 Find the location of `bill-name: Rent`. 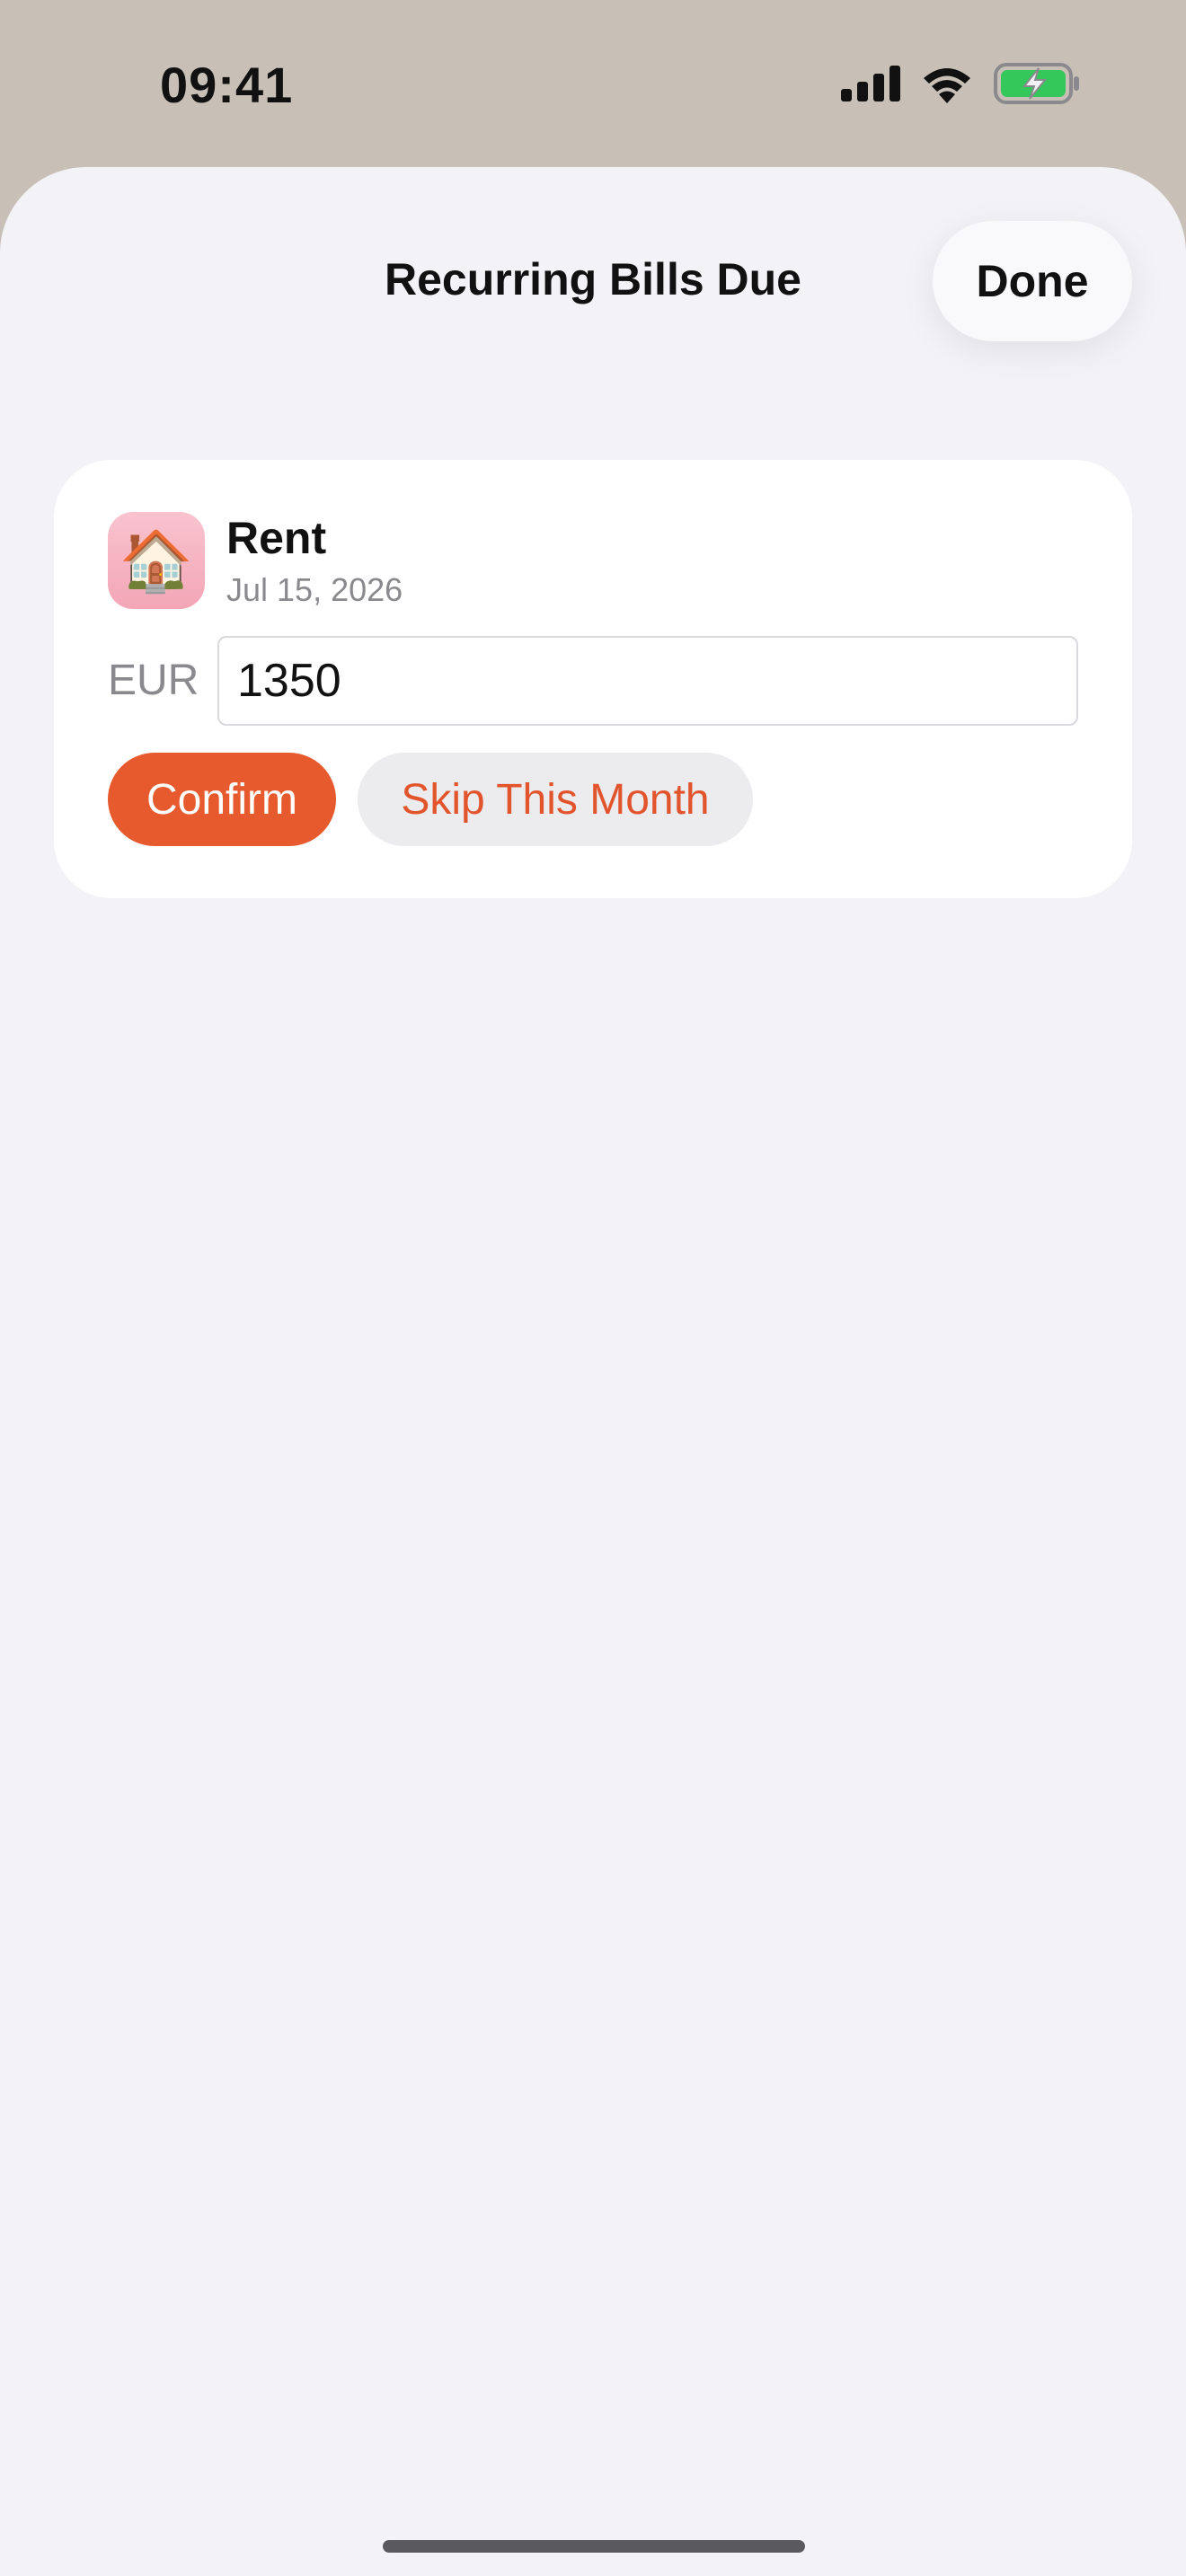

bill-name: Rent is located at coordinates (276, 538).